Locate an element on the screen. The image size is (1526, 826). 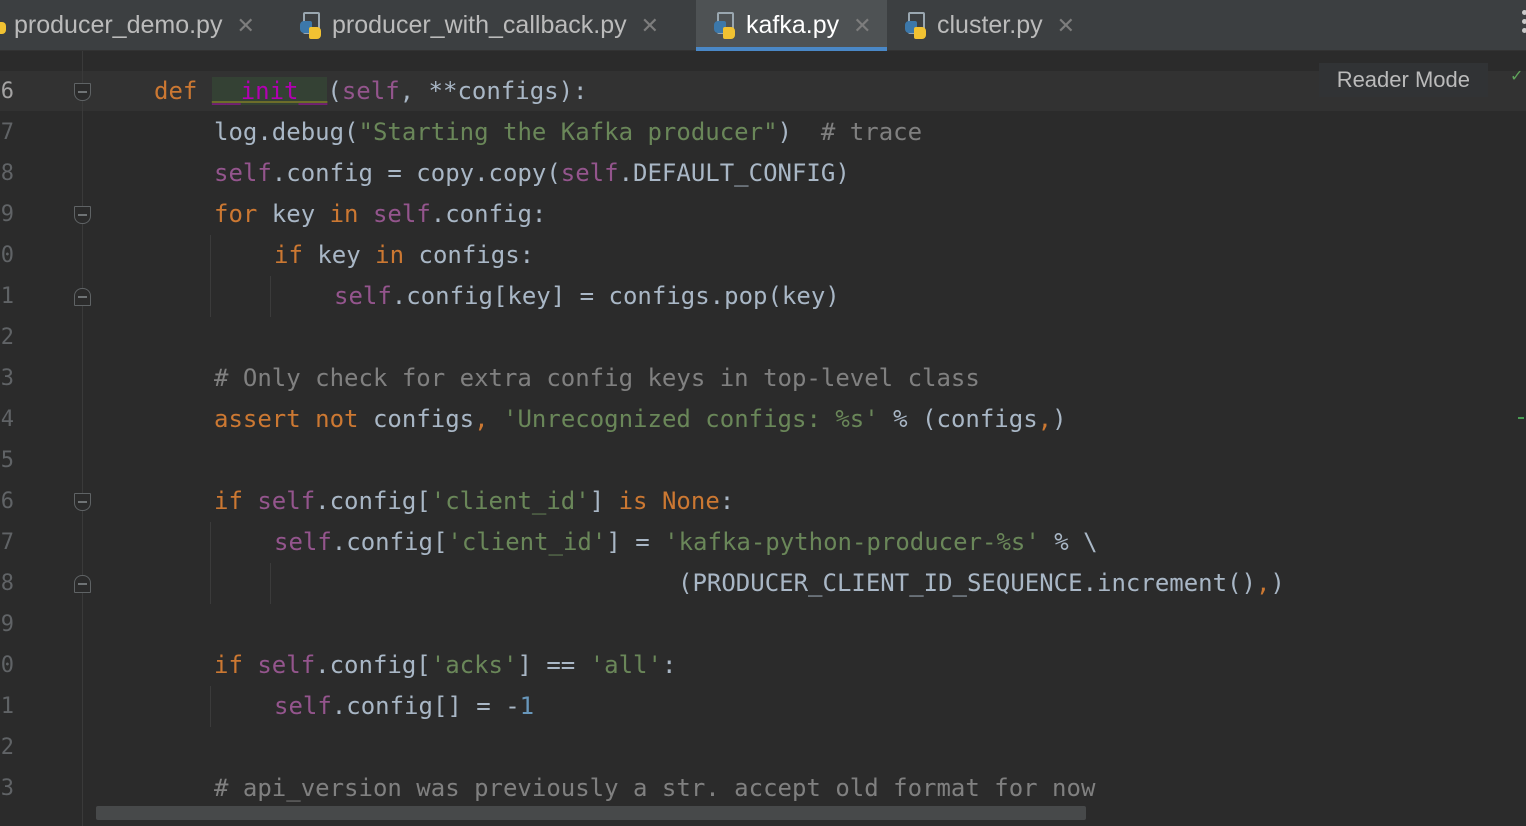
line-number: 1 is located at coordinates (7, 706).